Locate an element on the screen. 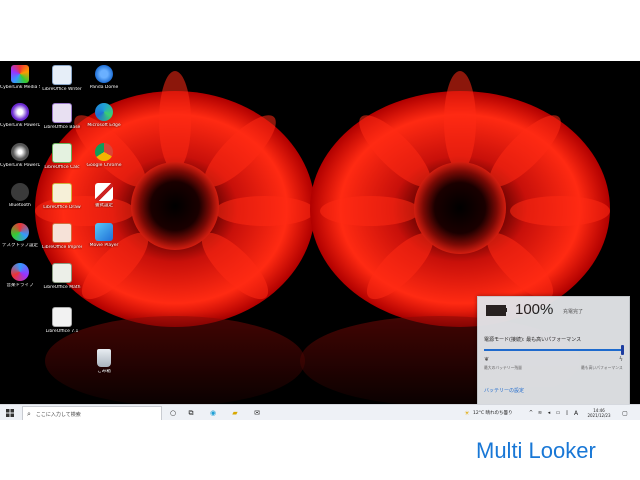 Image resolution: width=640 pixels, height=480 pixels. desktop-icon-music-drive: 音楽ドライブ is located at coordinates (20, 275).